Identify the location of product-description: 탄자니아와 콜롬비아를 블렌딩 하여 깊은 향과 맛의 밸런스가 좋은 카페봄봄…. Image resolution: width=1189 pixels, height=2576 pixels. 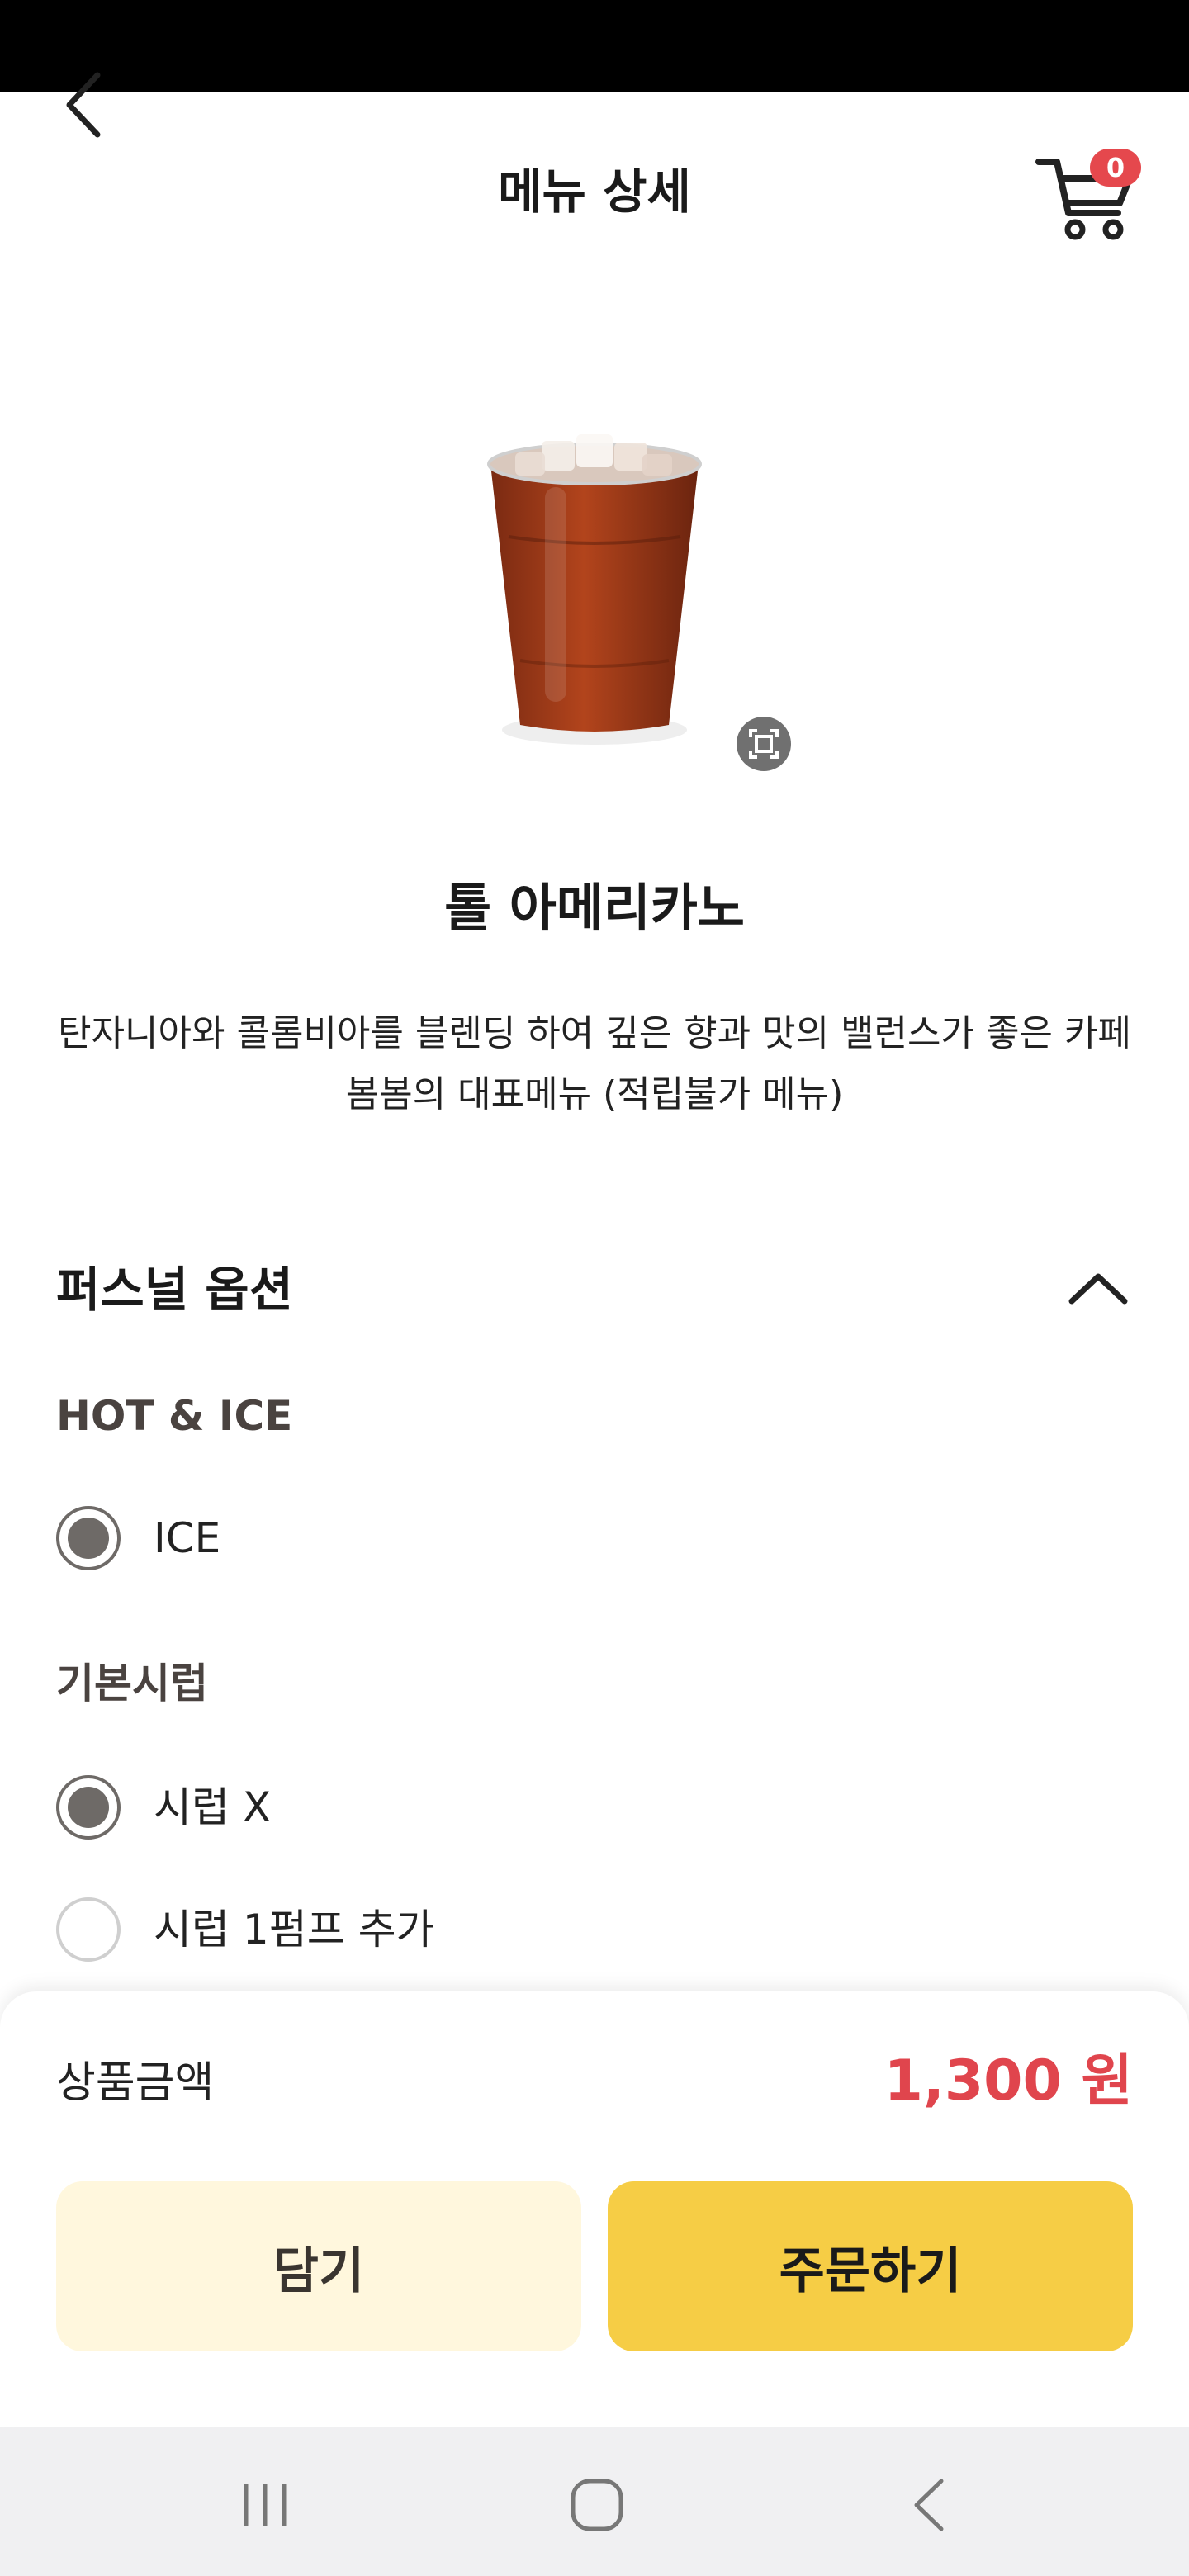
(594, 1063).